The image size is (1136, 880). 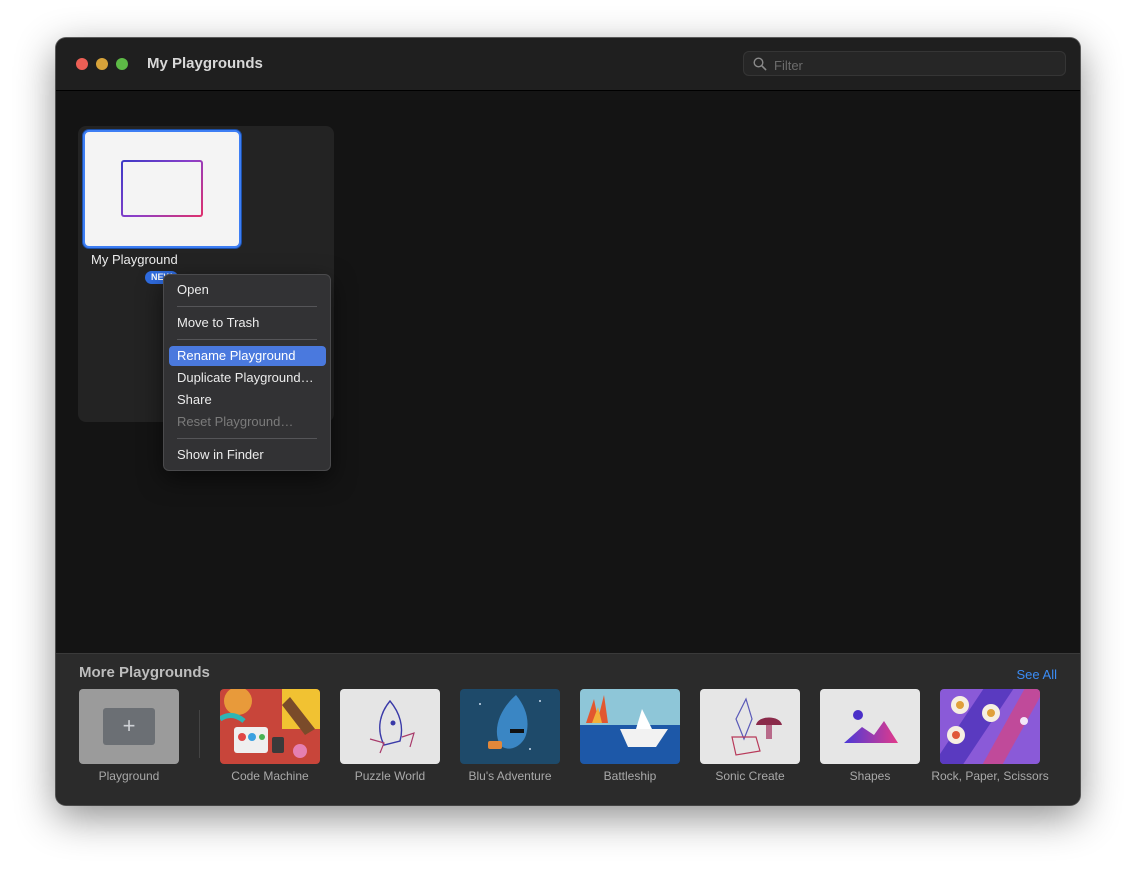 I want to click on puzzle-world-artwork, so click(x=390, y=726).